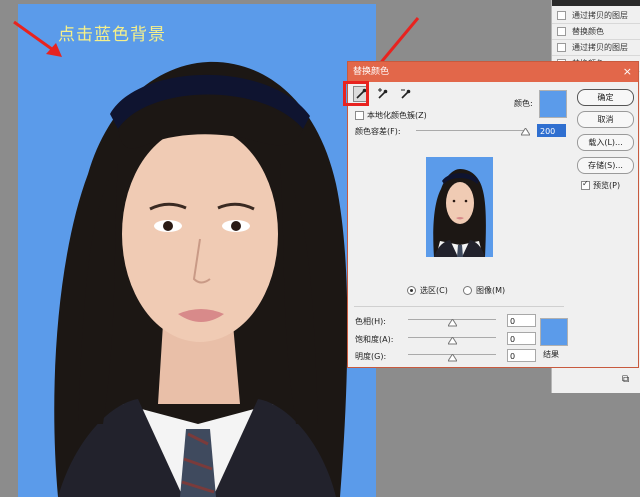 The image size is (640, 497). Describe the element at coordinates (452, 323) in the screenshot. I see `hue-slider-thumb` at that location.